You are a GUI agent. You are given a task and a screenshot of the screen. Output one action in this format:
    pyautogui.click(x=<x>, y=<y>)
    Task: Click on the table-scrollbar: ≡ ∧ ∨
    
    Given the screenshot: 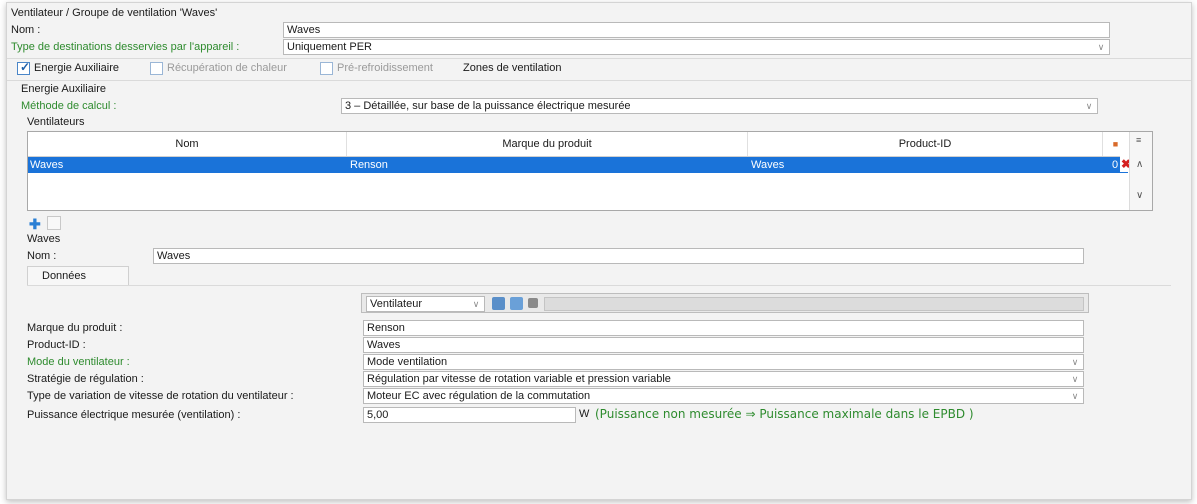 What is the action you would take?
    pyautogui.click(x=1140, y=171)
    